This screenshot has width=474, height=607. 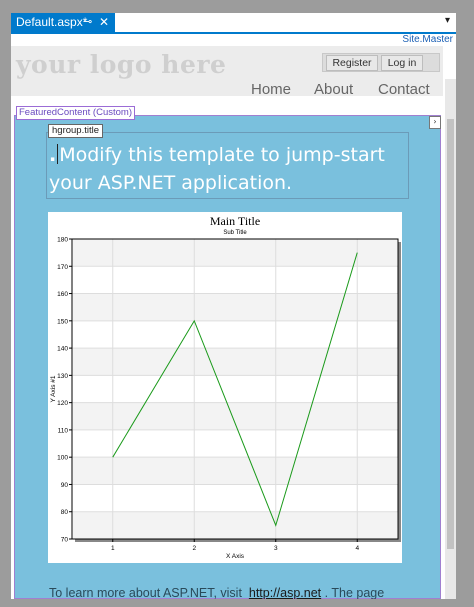 What do you see at coordinates (235, 233) in the screenshot?
I see `chart-subtitle: Sub Title` at bounding box center [235, 233].